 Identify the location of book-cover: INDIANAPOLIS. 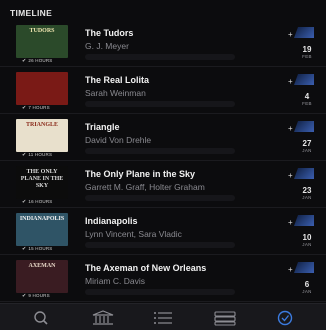
(42, 229).